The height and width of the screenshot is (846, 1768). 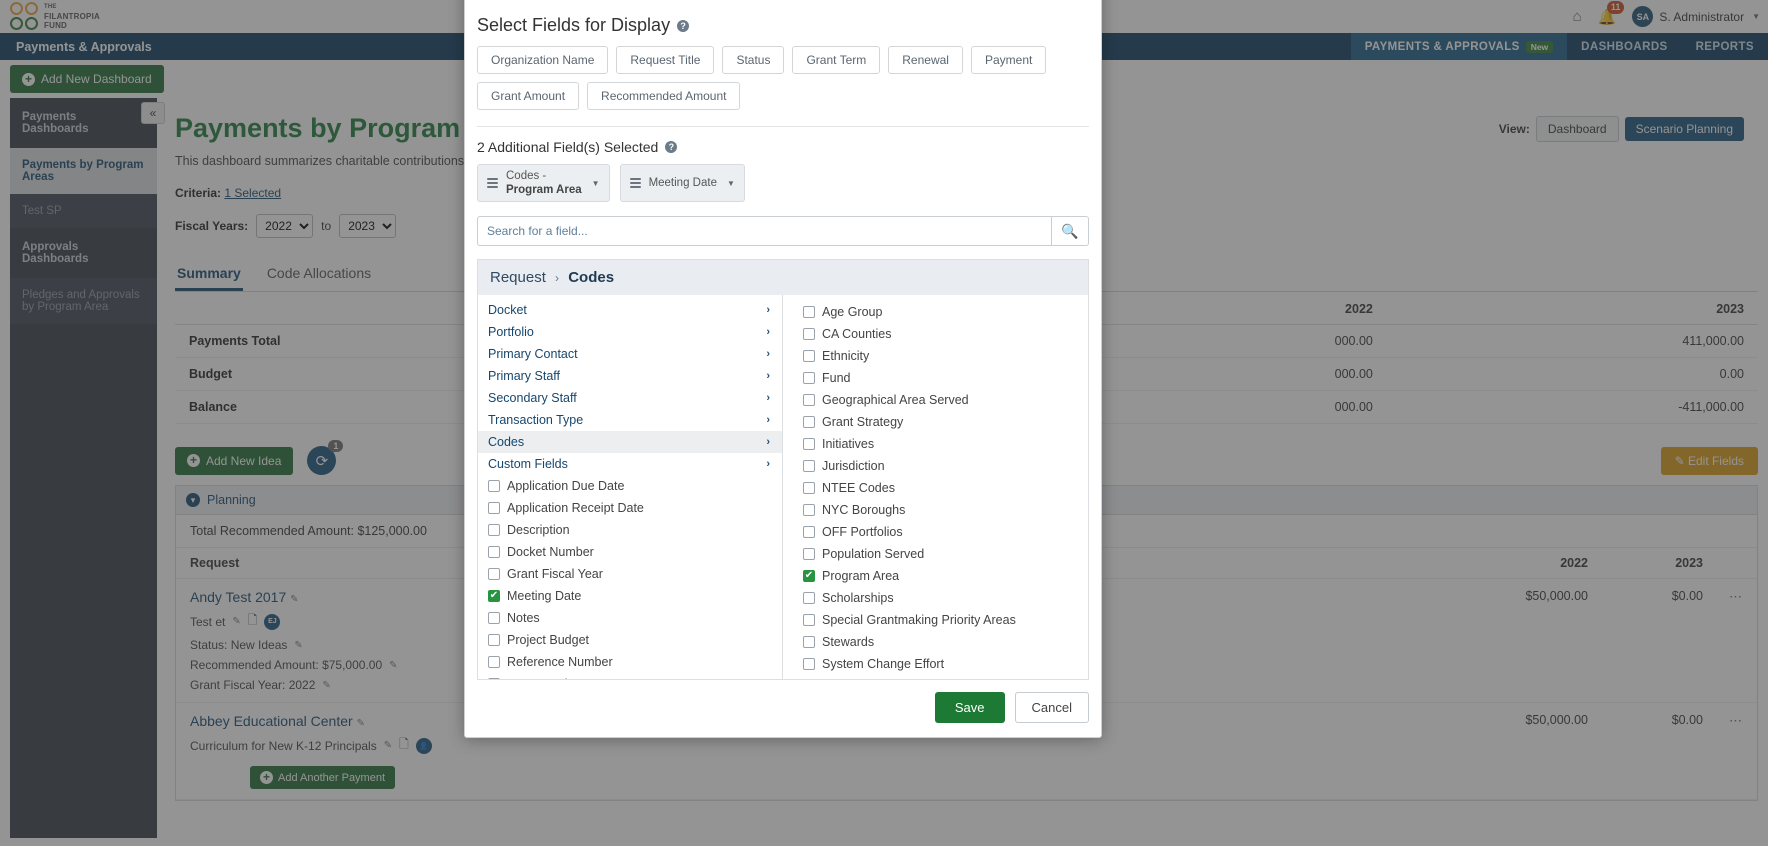 I want to click on search-input, so click(x=764, y=231).